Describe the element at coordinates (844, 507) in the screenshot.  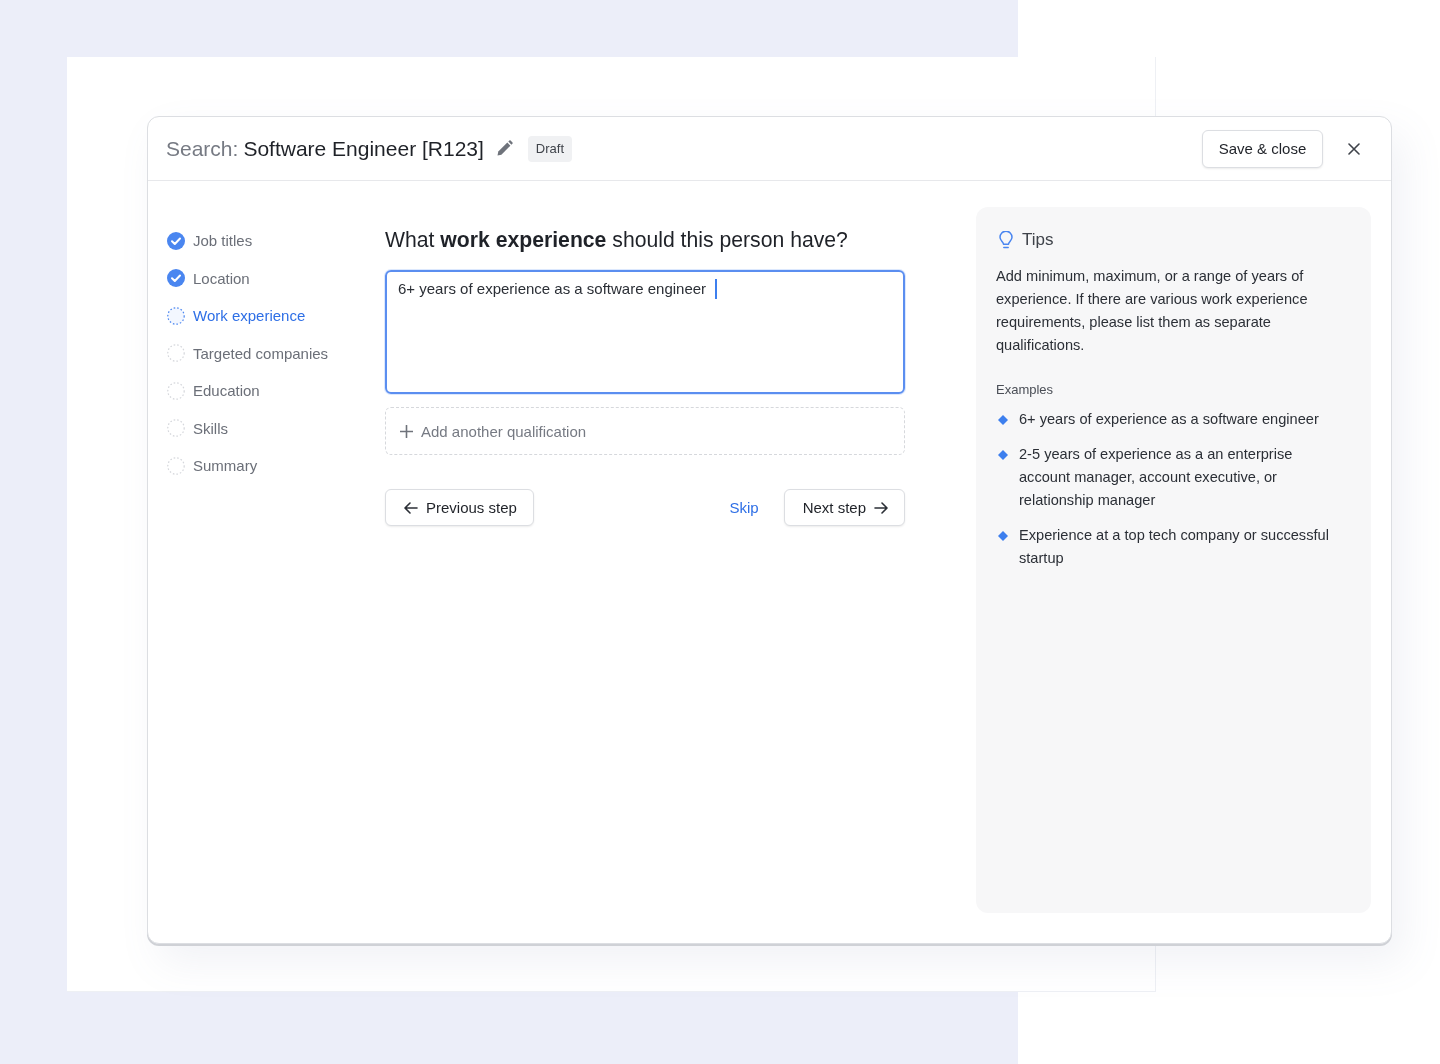
I see `next-step-button: Next step` at that location.